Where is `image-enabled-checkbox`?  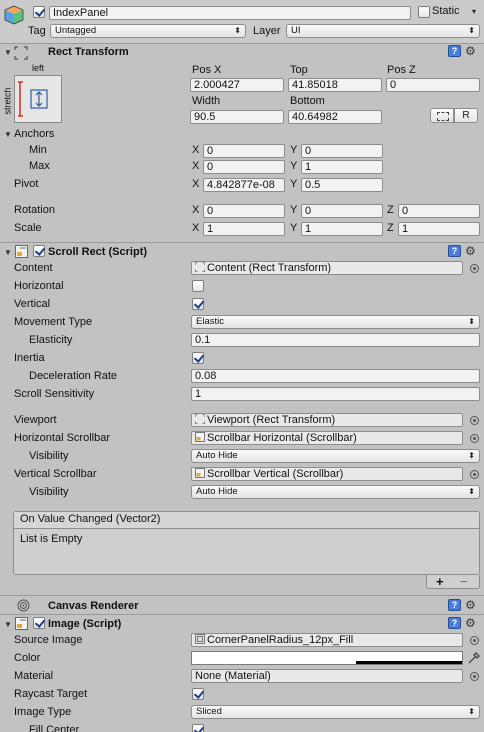
image-enabled-checkbox is located at coordinates (39, 623).